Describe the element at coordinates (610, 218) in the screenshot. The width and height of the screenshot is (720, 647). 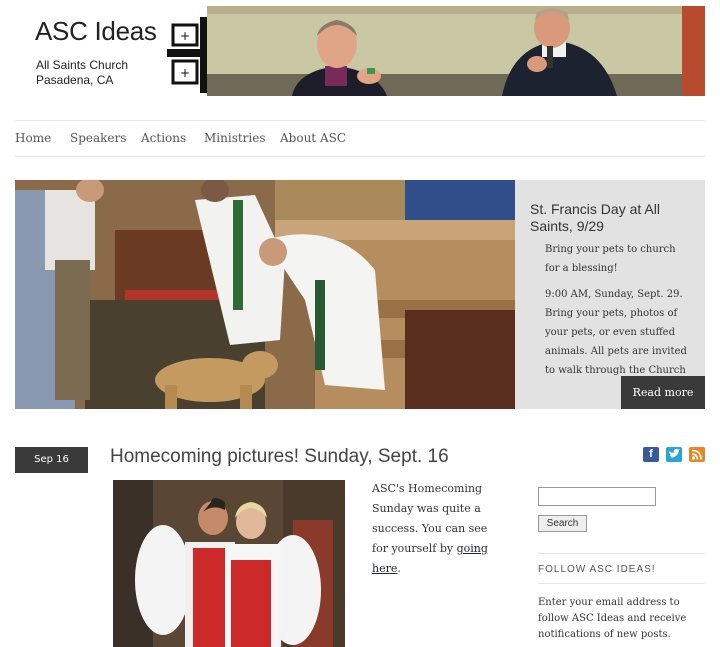
I see `slide-title: St. Francis Day at All Saints, 9/29` at that location.